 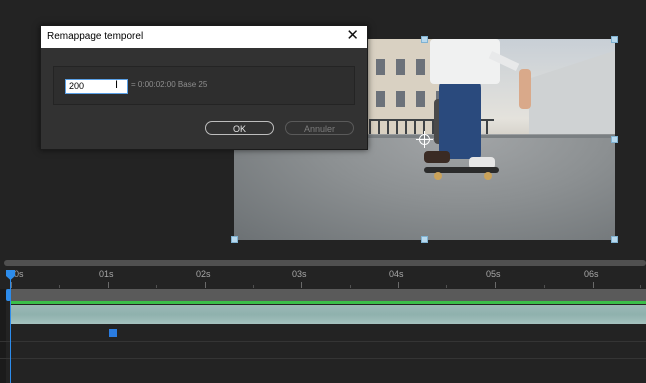 What do you see at coordinates (234, 239) in the screenshot?
I see `transform-handle-bottom-left` at bounding box center [234, 239].